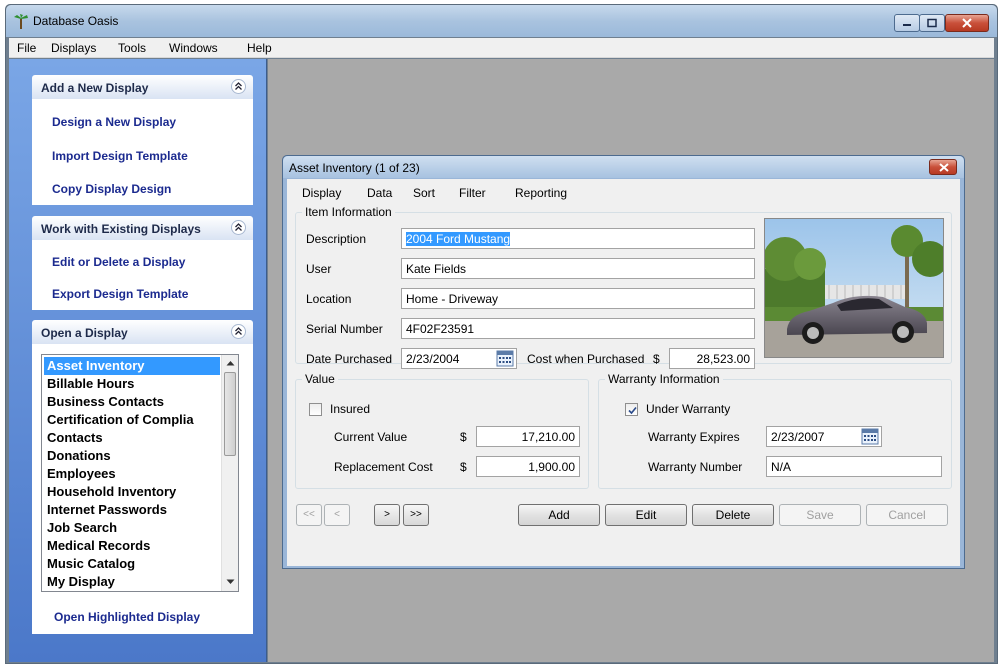  I want to click on collapse-open-panel-button, so click(238, 331).